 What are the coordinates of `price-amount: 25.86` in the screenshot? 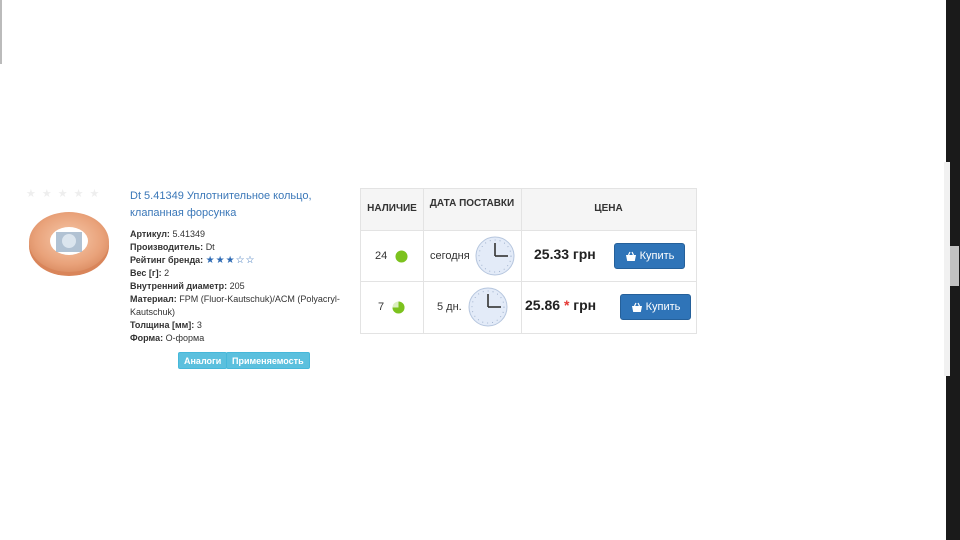 It's located at (543, 305).